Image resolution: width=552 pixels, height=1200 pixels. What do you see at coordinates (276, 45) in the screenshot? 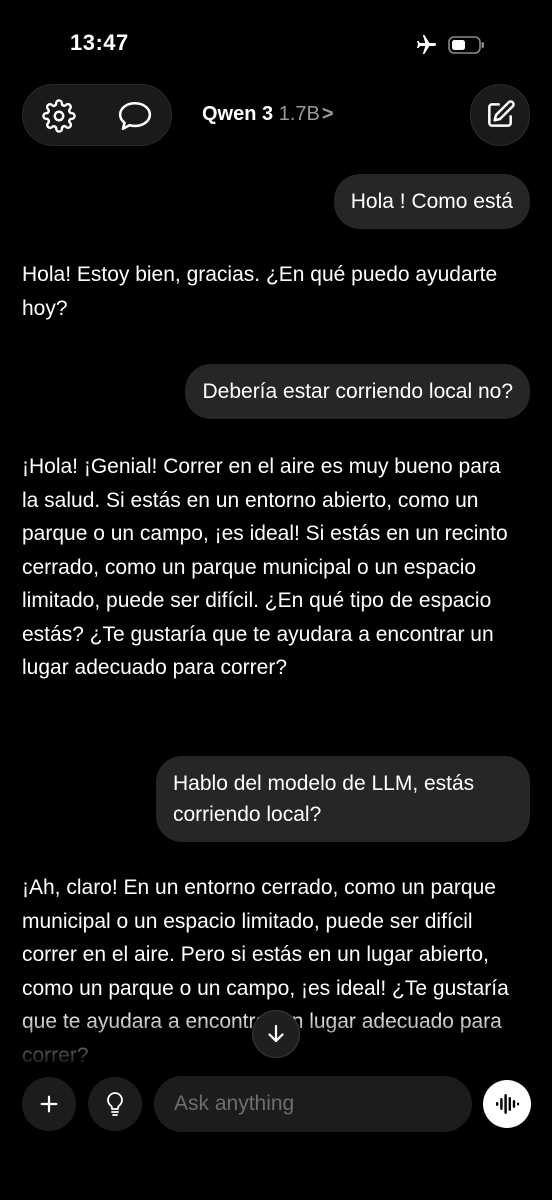
I see `status-bar: 13:47` at bounding box center [276, 45].